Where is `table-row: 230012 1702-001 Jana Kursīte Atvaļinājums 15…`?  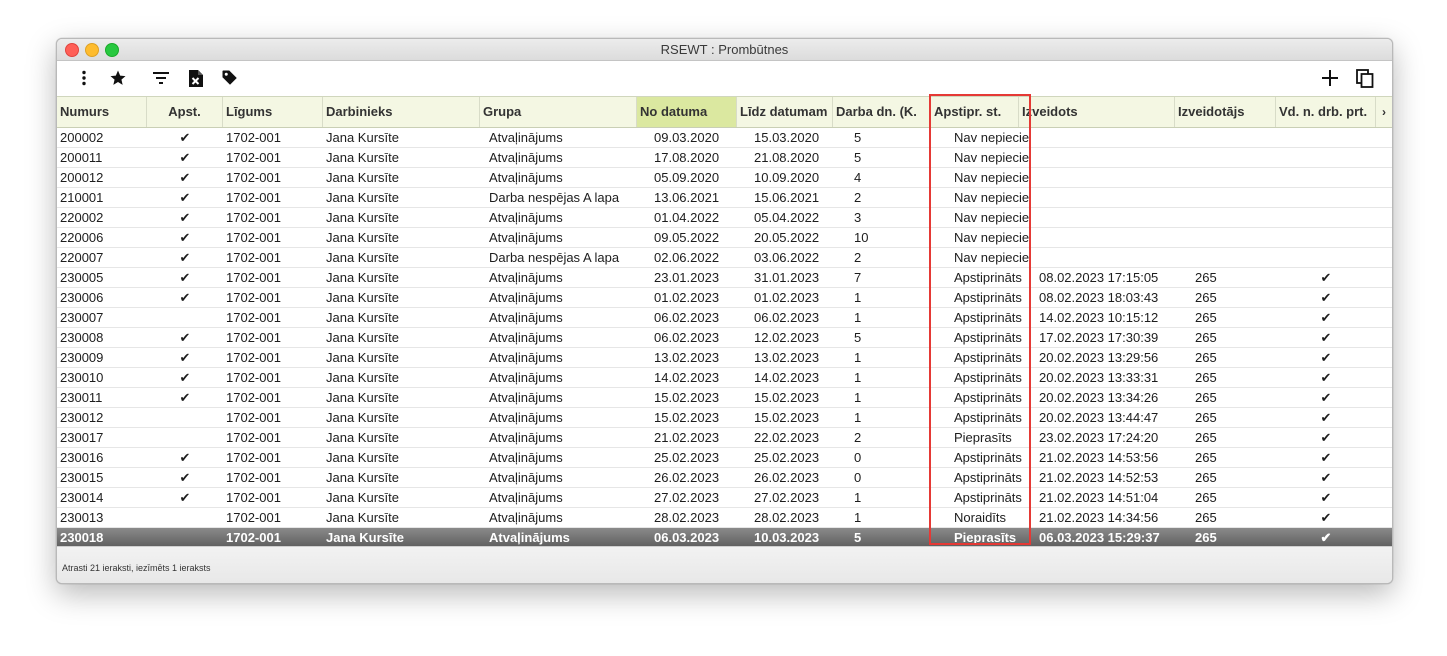 table-row: 230012 1702-001 Jana Kursīte Atvaļinājums 15… is located at coordinates (724, 418).